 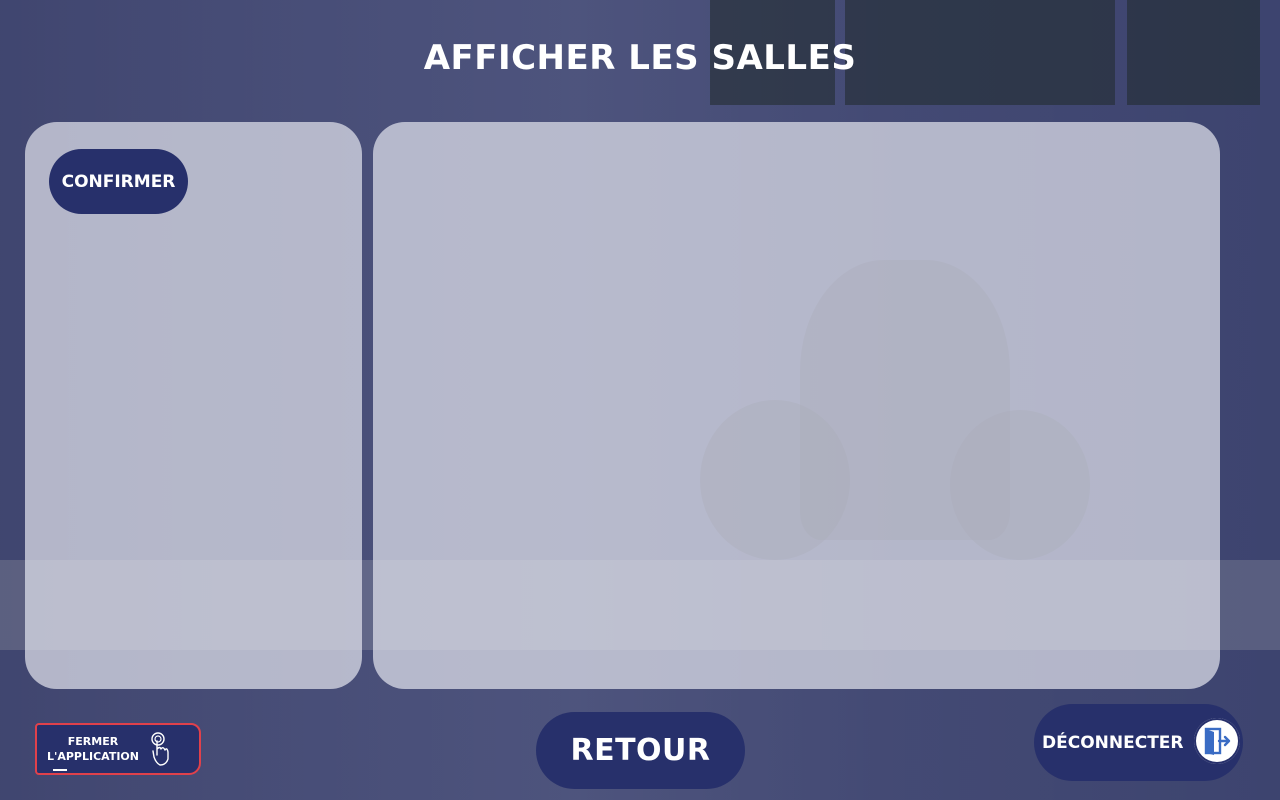 I want to click on close-application-label-line1: FERMER, so click(x=93, y=741).